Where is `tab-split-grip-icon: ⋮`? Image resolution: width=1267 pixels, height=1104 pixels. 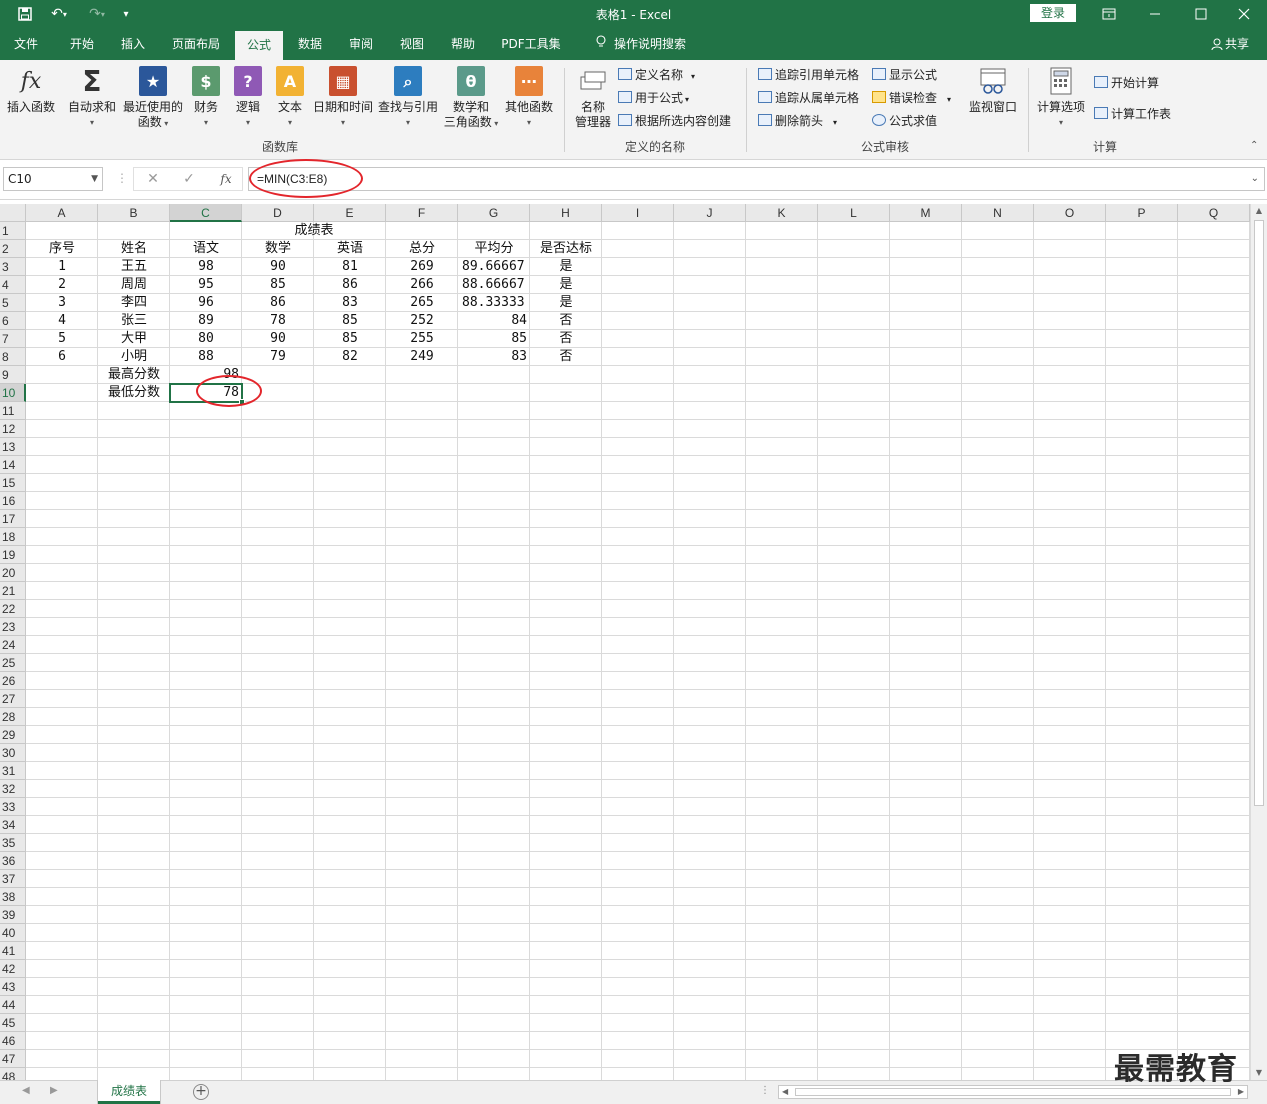 tab-split-grip-icon: ⋮ is located at coordinates (765, 1090).